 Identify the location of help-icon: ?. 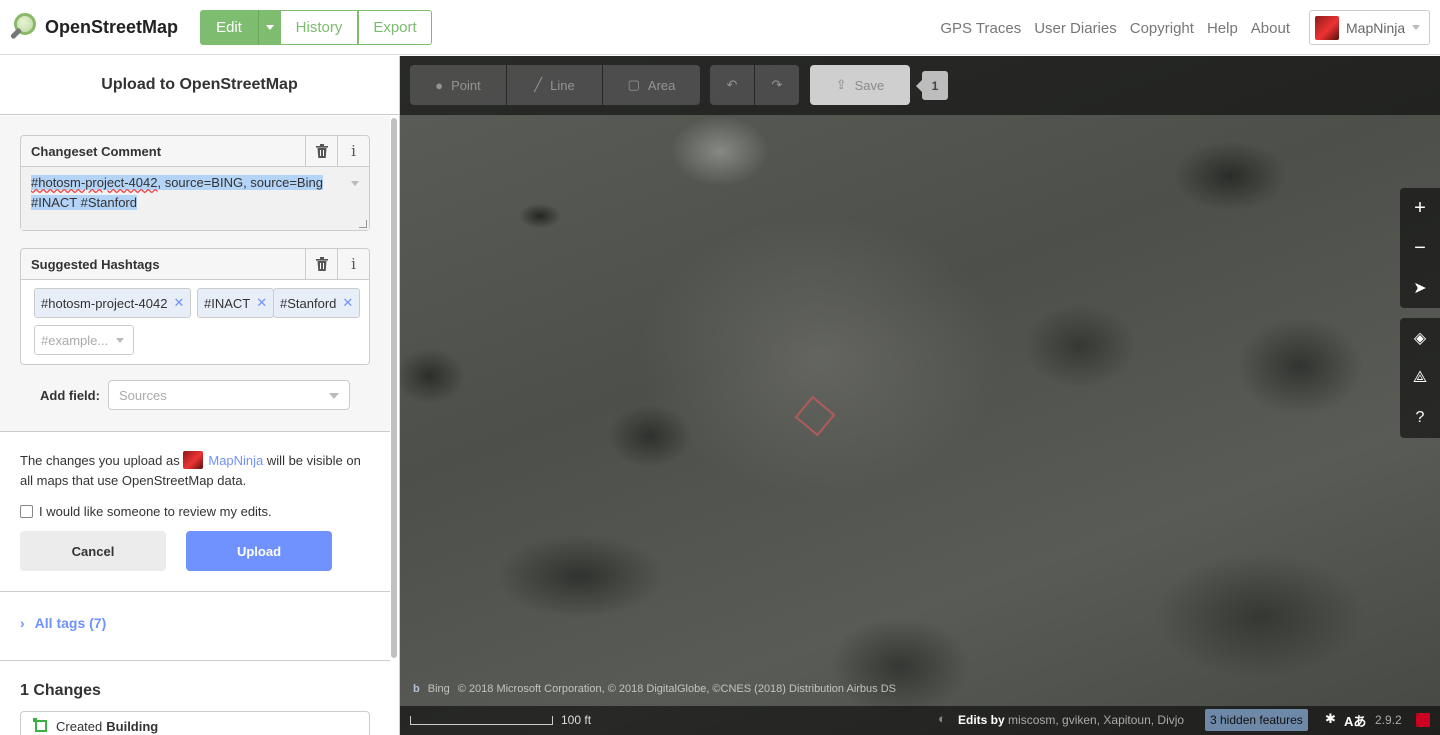
(1420, 417).